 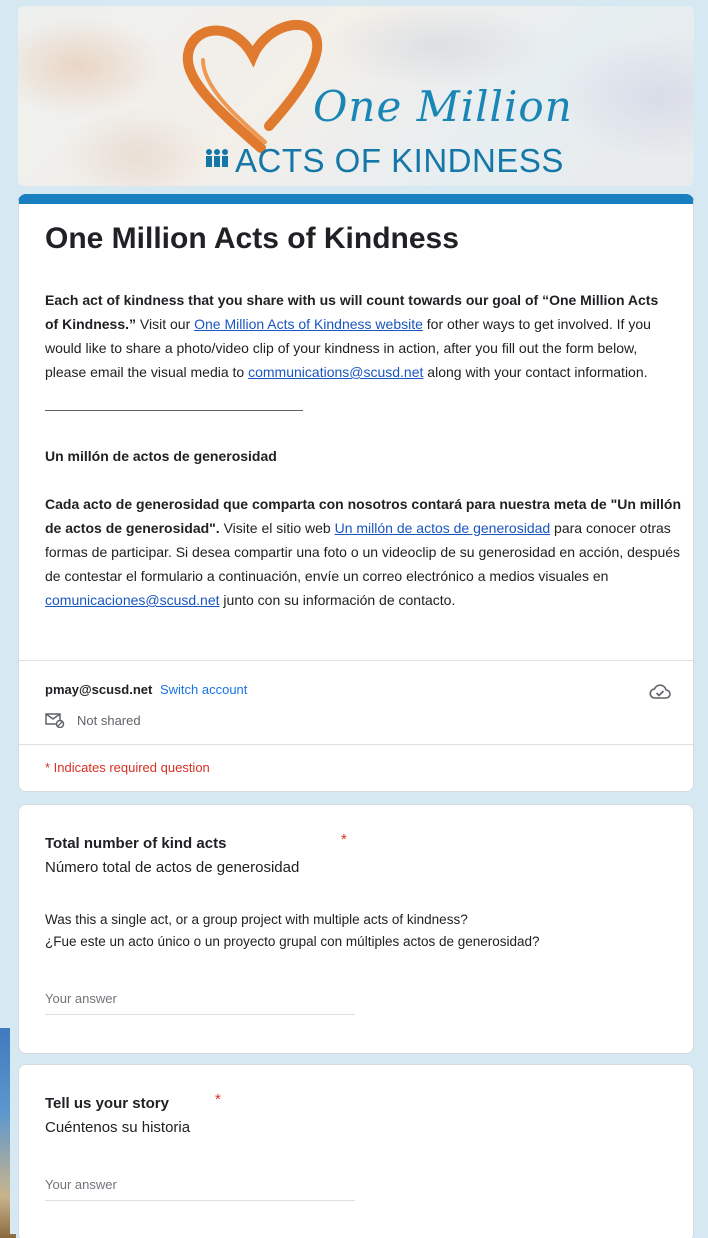 What do you see at coordinates (200, 1189) in the screenshot?
I see `answer-input-story: Your answer` at bounding box center [200, 1189].